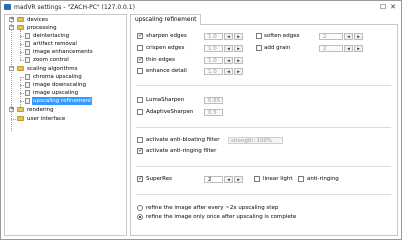 Image resolution: width=402 pixels, height=240 pixels. Describe the element at coordinates (40, 110) in the screenshot. I see `tree-item-label: rendering` at that location.